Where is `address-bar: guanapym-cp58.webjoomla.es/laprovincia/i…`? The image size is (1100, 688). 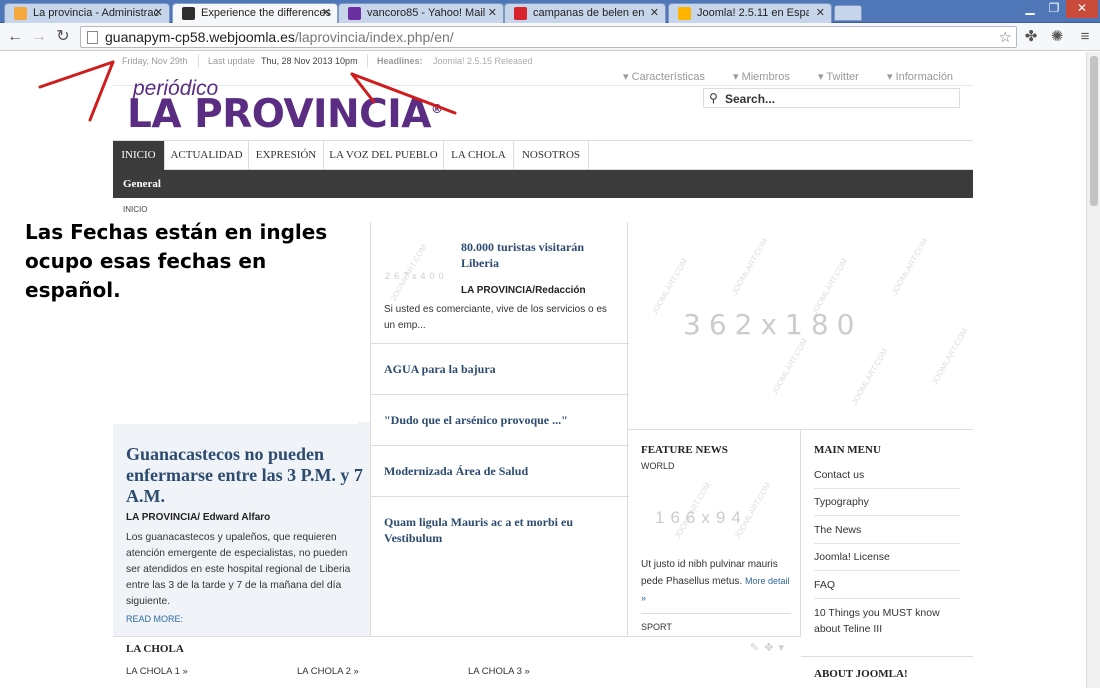 address-bar: guanapym-cp58.webjoomla.es/laprovincia/i… is located at coordinates (548, 37).